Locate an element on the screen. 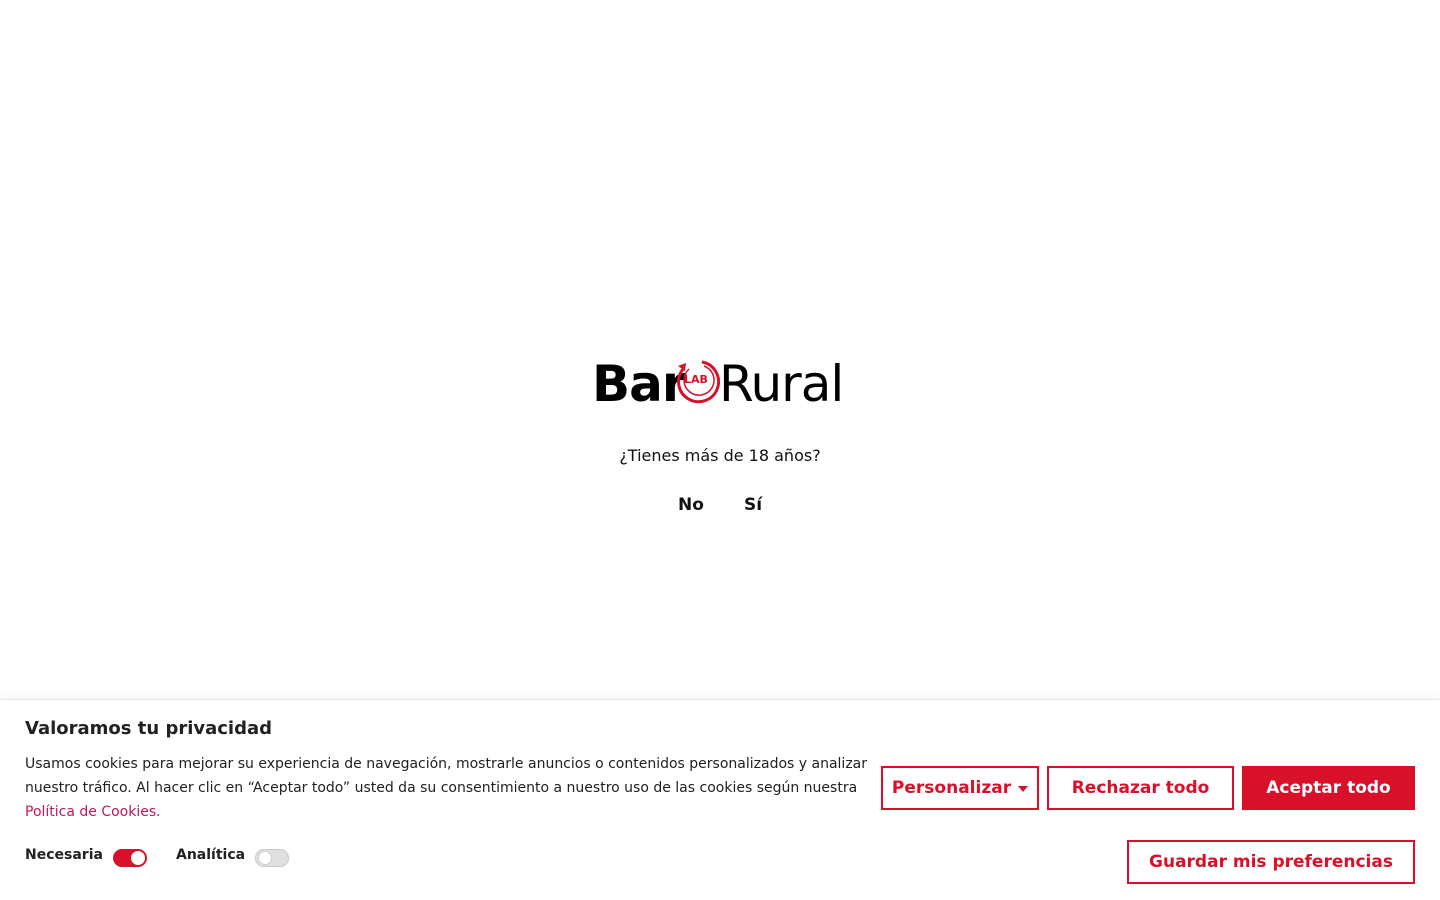 The height and width of the screenshot is (900, 1440). age-question: ¿Tienes más de 18 años? is located at coordinates (720, 455).